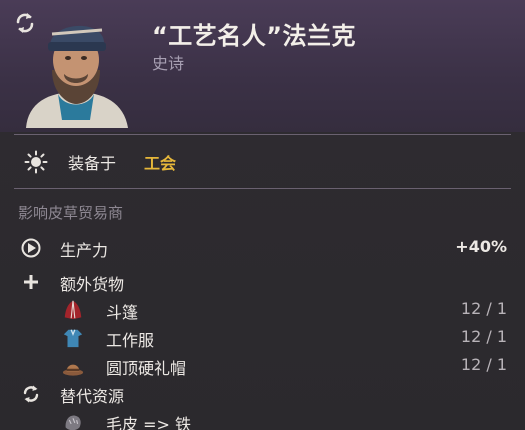  What do you see at coordinates (481, 246) in the screenshot?
I see `productivity-value: +40%` at bounding box center [481, 246].